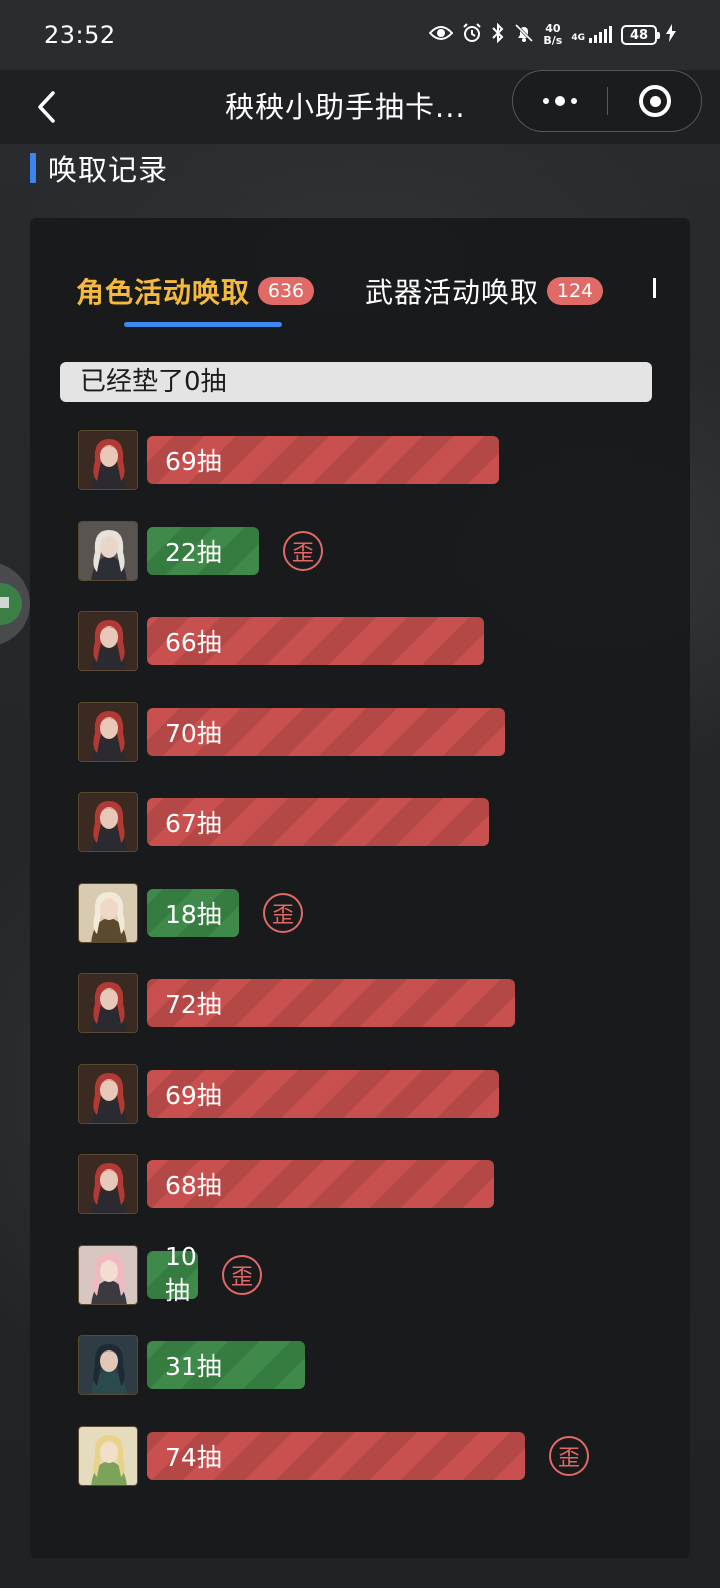 The width and height of the screenshot is (720, 1588). What do you see at coordinates (315, 641) in the screenshot?
I see `pull-count-bar: 66抽` at bounding box center [315, 641].